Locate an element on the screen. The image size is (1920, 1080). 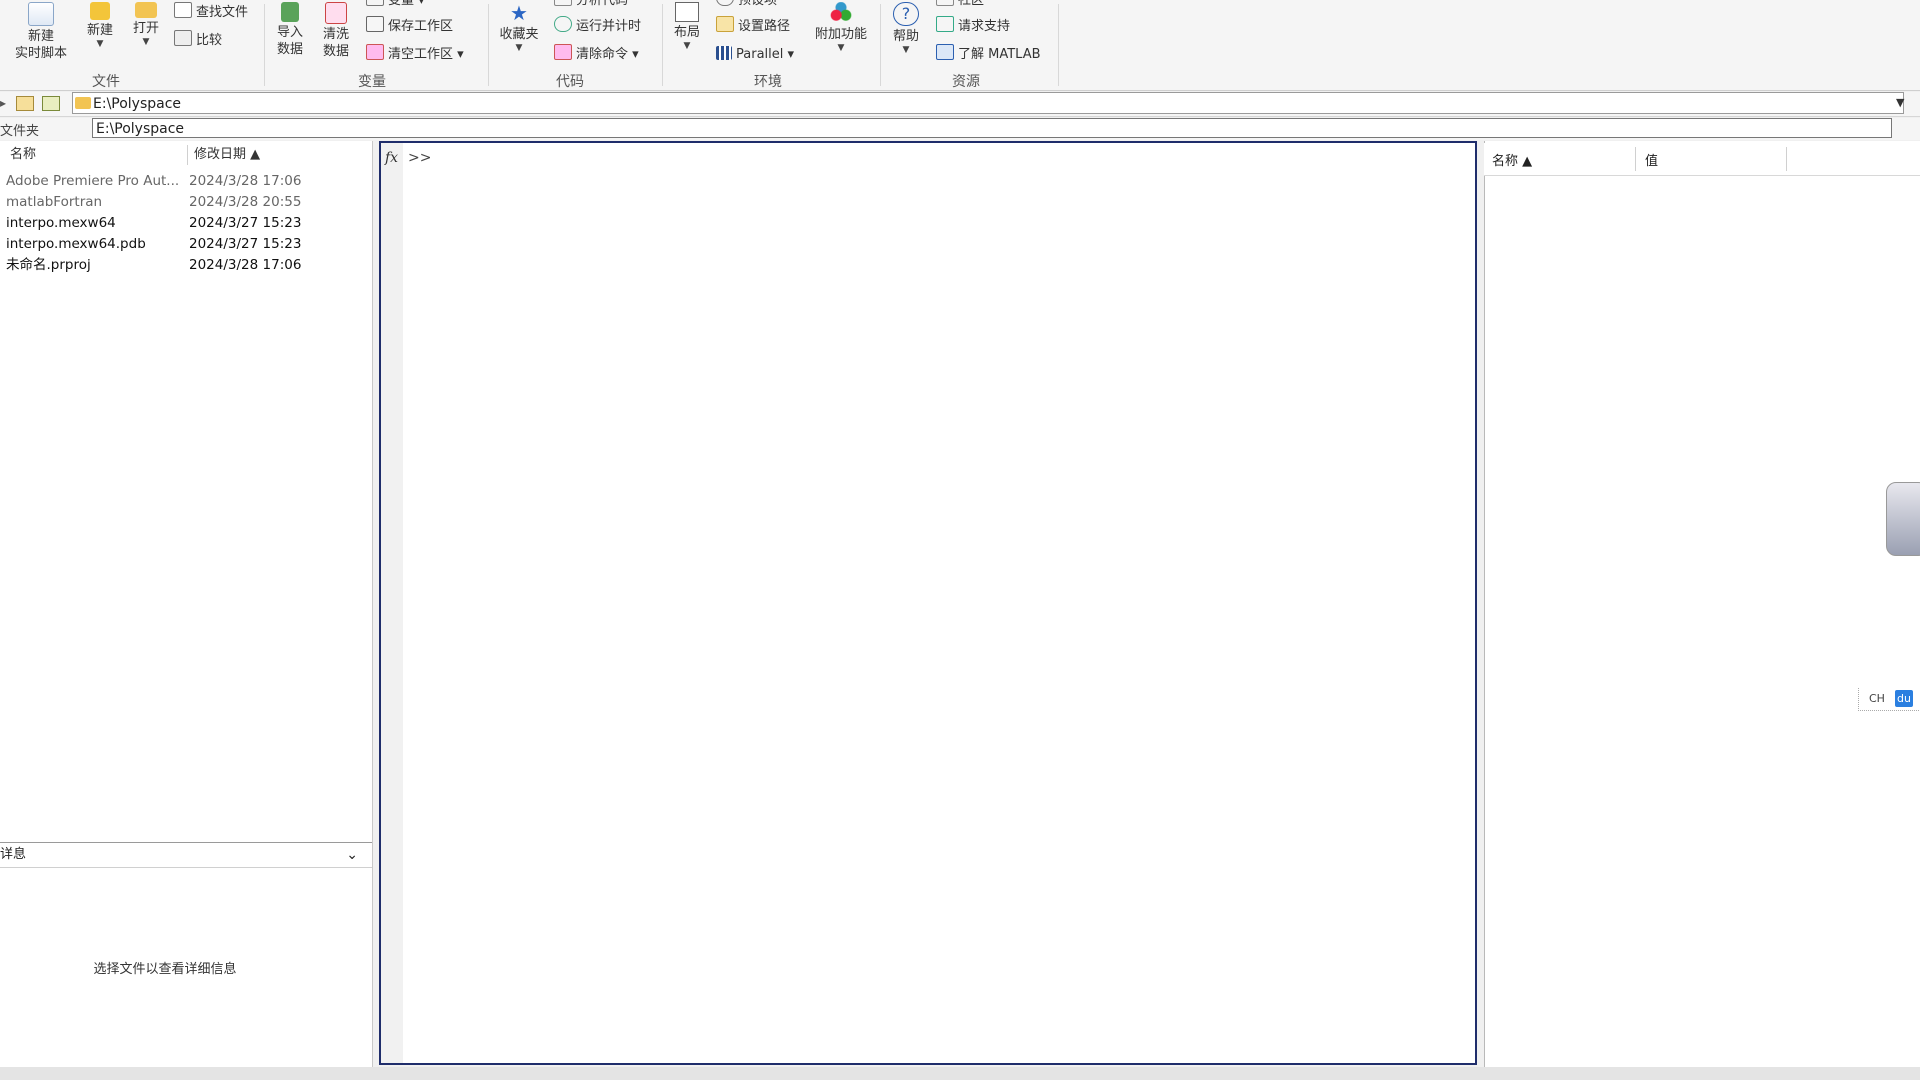
clear-workspace-button: 清空工作区 ▾ is located at coordinates (415, 55).